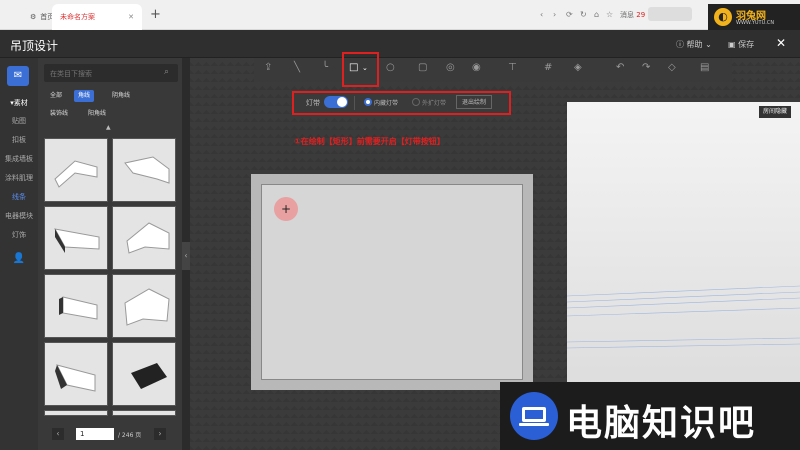 The height and width of the screenshot is (450, 800). Describe the element at coordinates (34, 46) in the screenshot. I see `app-title: 吊顶设计` at that location.